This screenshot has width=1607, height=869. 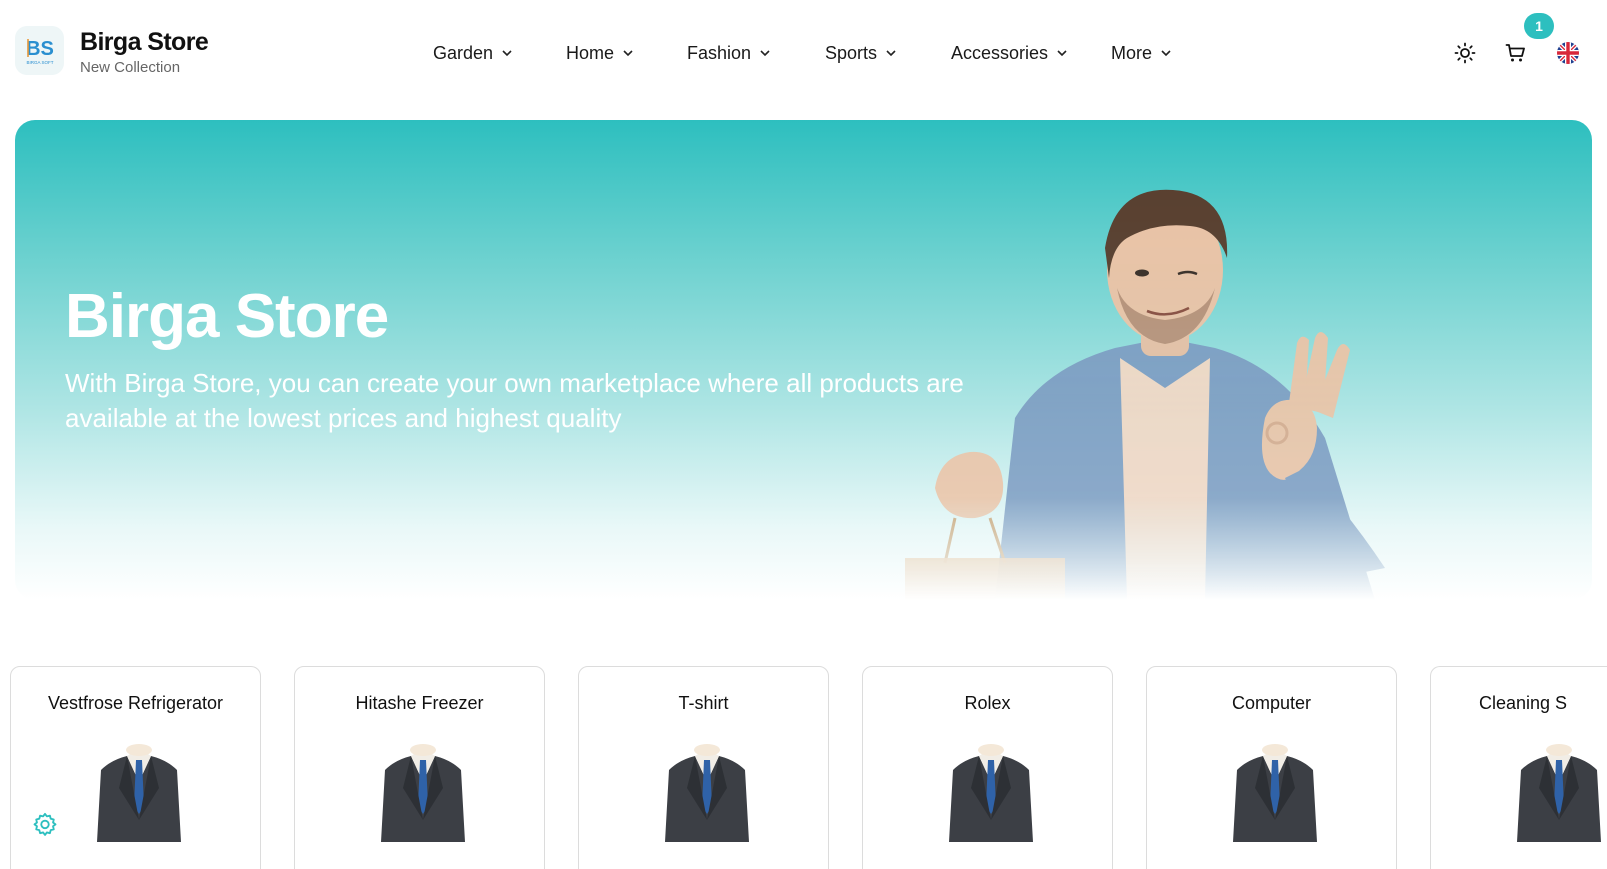 What do you see at coordinates (419, 703) in the screenshot?
I see `product-name: Hitashe Freezer` at bounding box center [419, 703].